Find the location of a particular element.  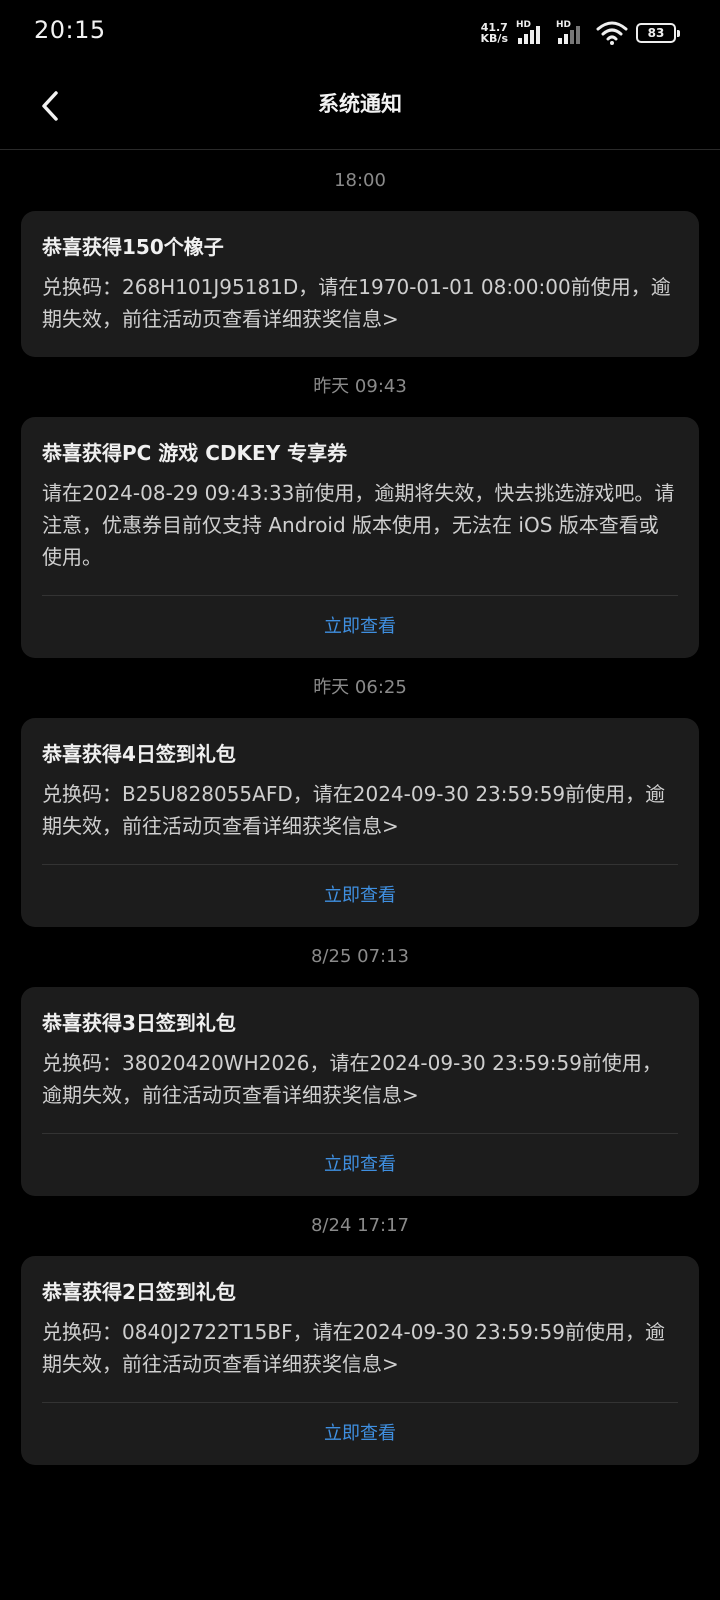

network-speed: 41.7 KB/s is located at coordinates (494, 33).